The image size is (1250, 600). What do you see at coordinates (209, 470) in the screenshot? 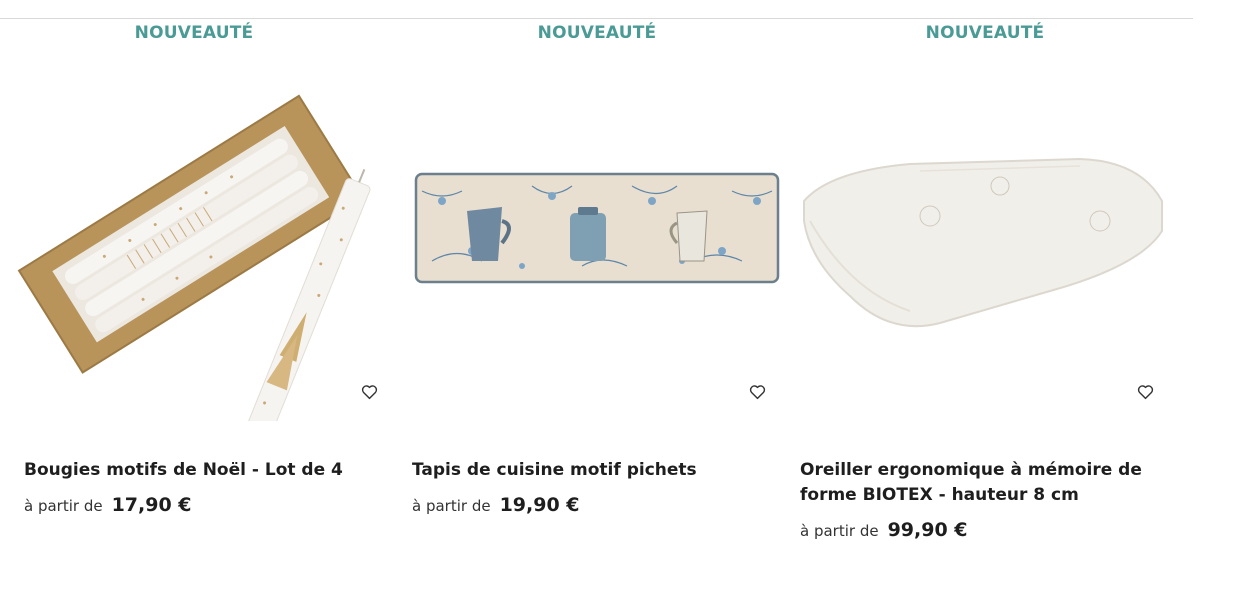
I see `product-title: Bougies motifs de Noël - Lot de 4` at bounding box center [209, 470].